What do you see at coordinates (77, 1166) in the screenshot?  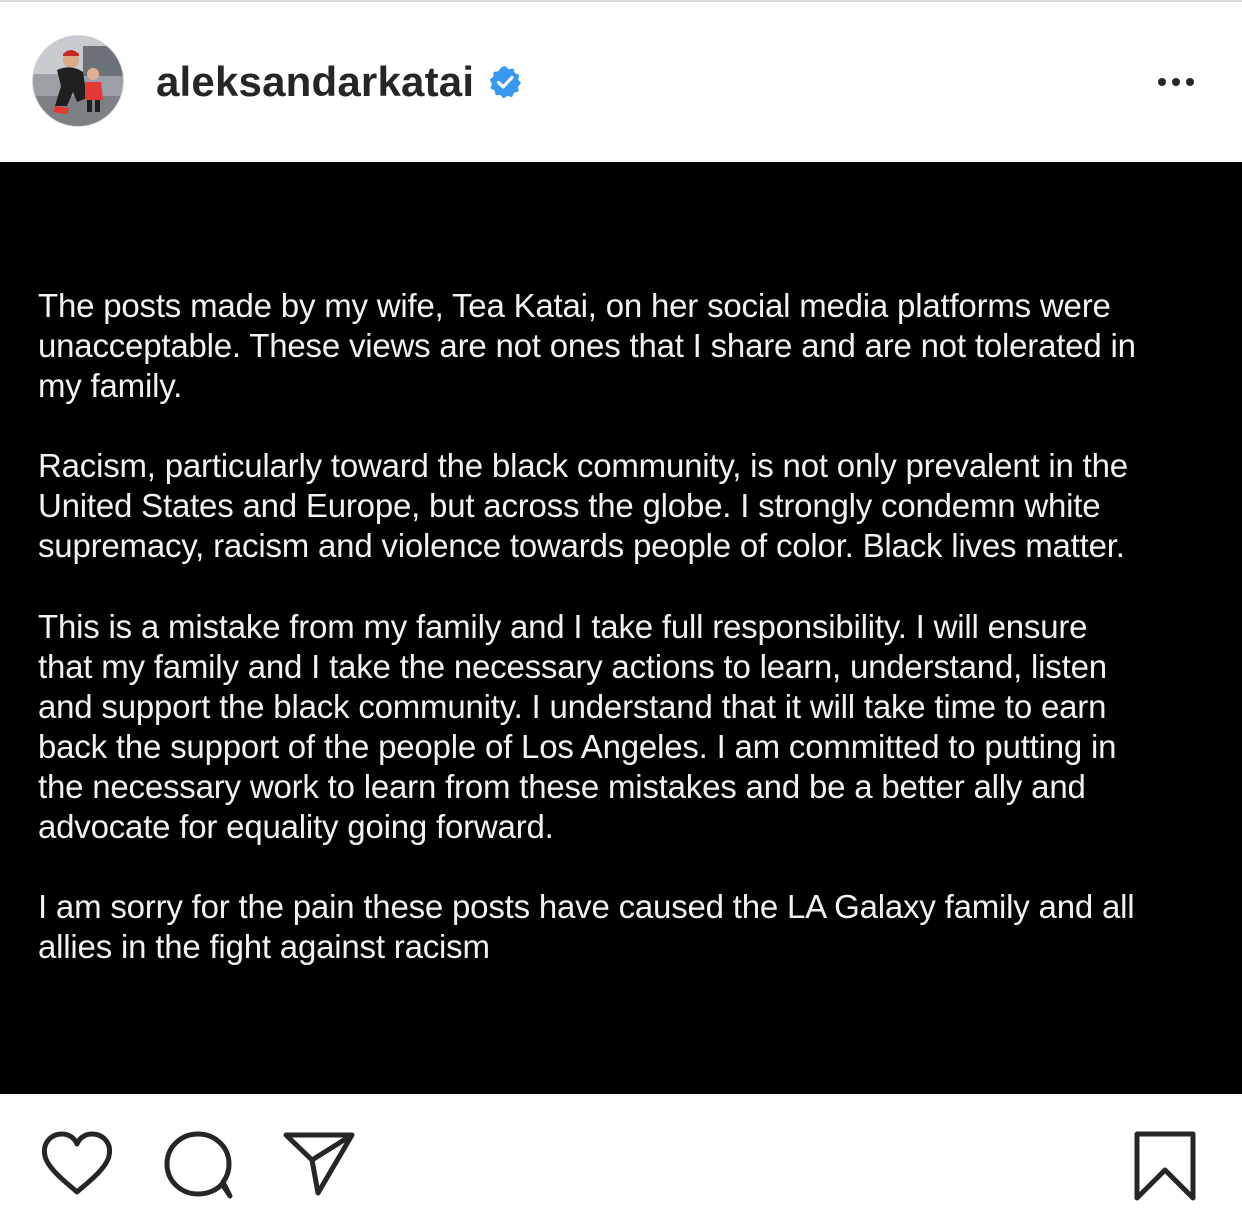 I see `heart-icon` at bounding box center [77, 1166].